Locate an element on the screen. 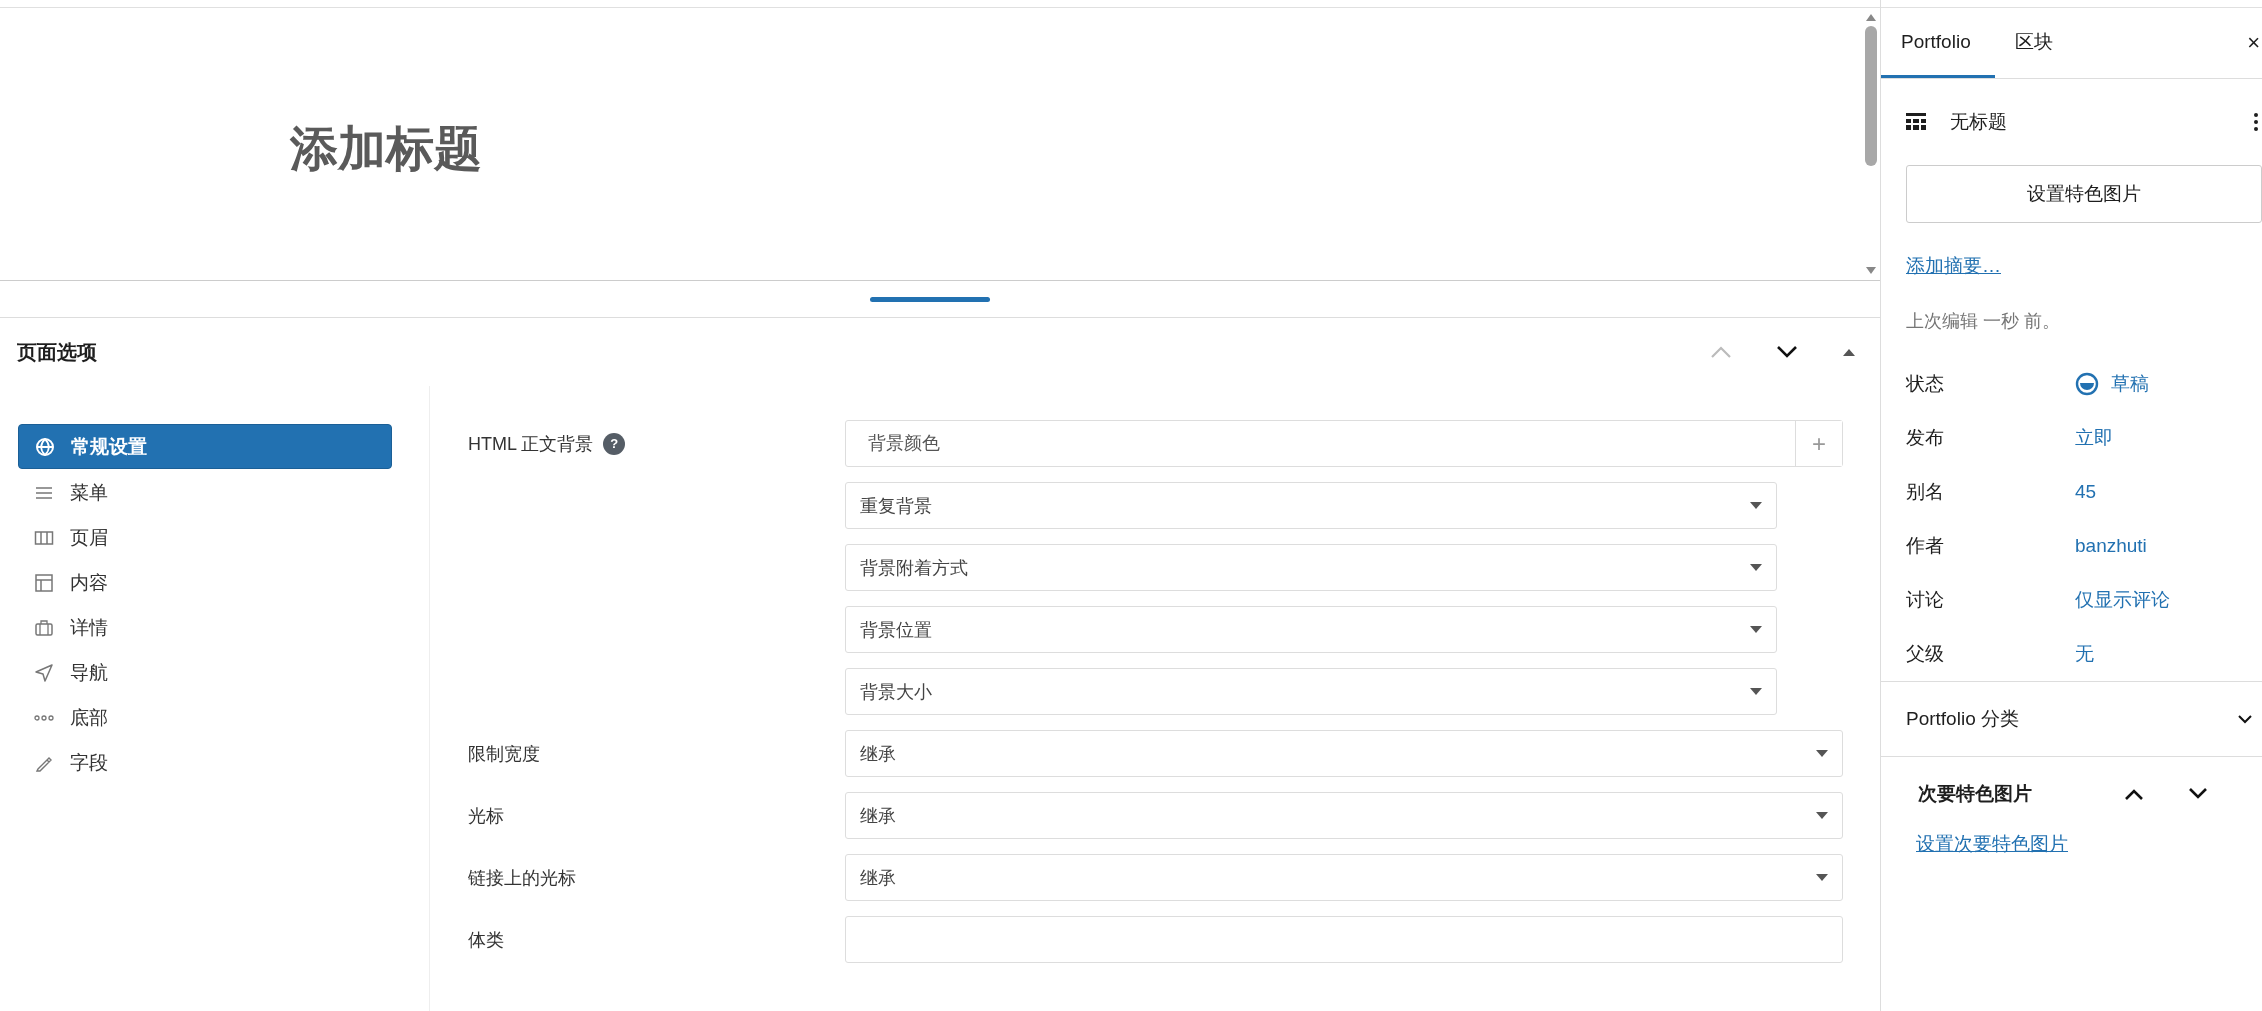  nav-item: 导航 is located at coordinates (205, 672).